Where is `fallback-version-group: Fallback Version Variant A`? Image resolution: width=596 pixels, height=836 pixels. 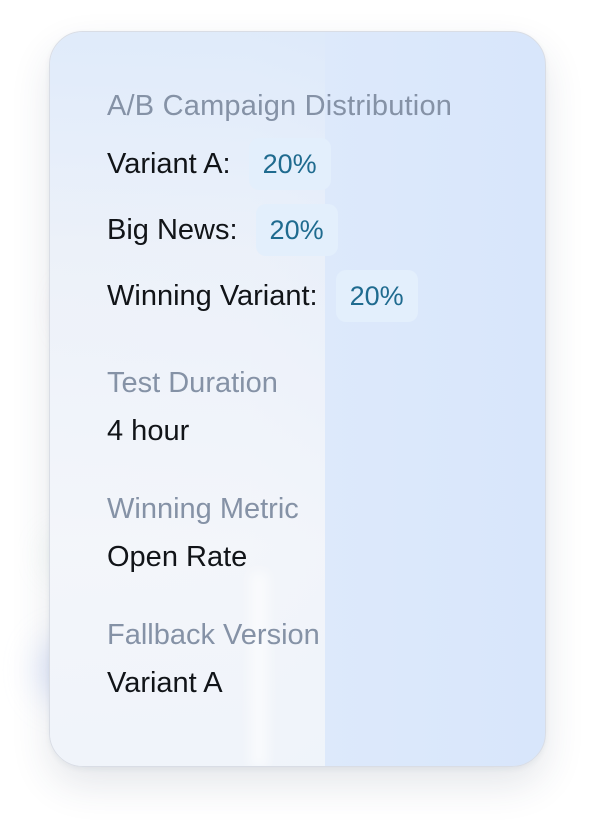
fallback-version-group: Fallback Version Variant A is located at coordinates (311, 659).